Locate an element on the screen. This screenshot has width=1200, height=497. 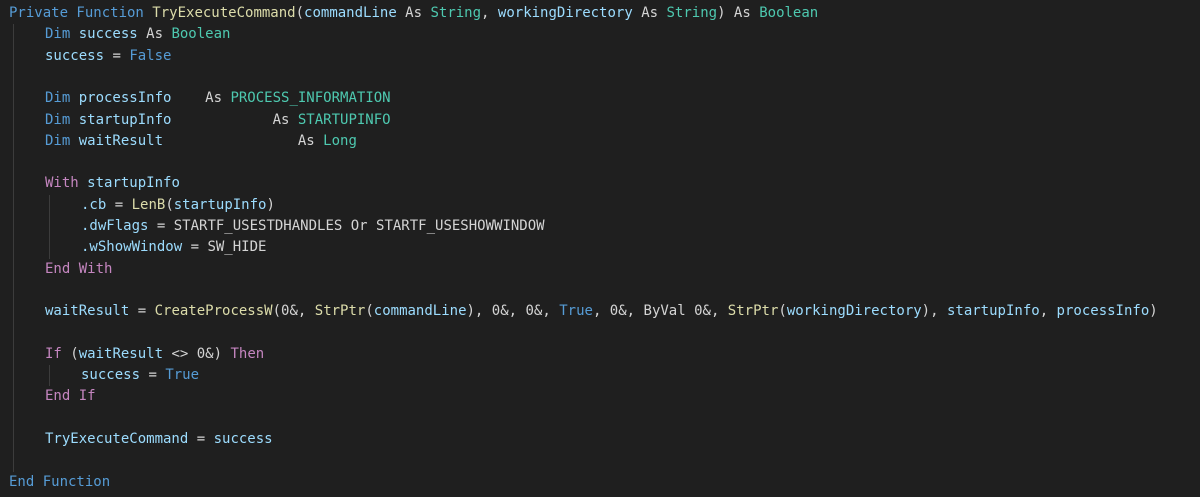
code-token: Long is located at coordinates (340, 140).